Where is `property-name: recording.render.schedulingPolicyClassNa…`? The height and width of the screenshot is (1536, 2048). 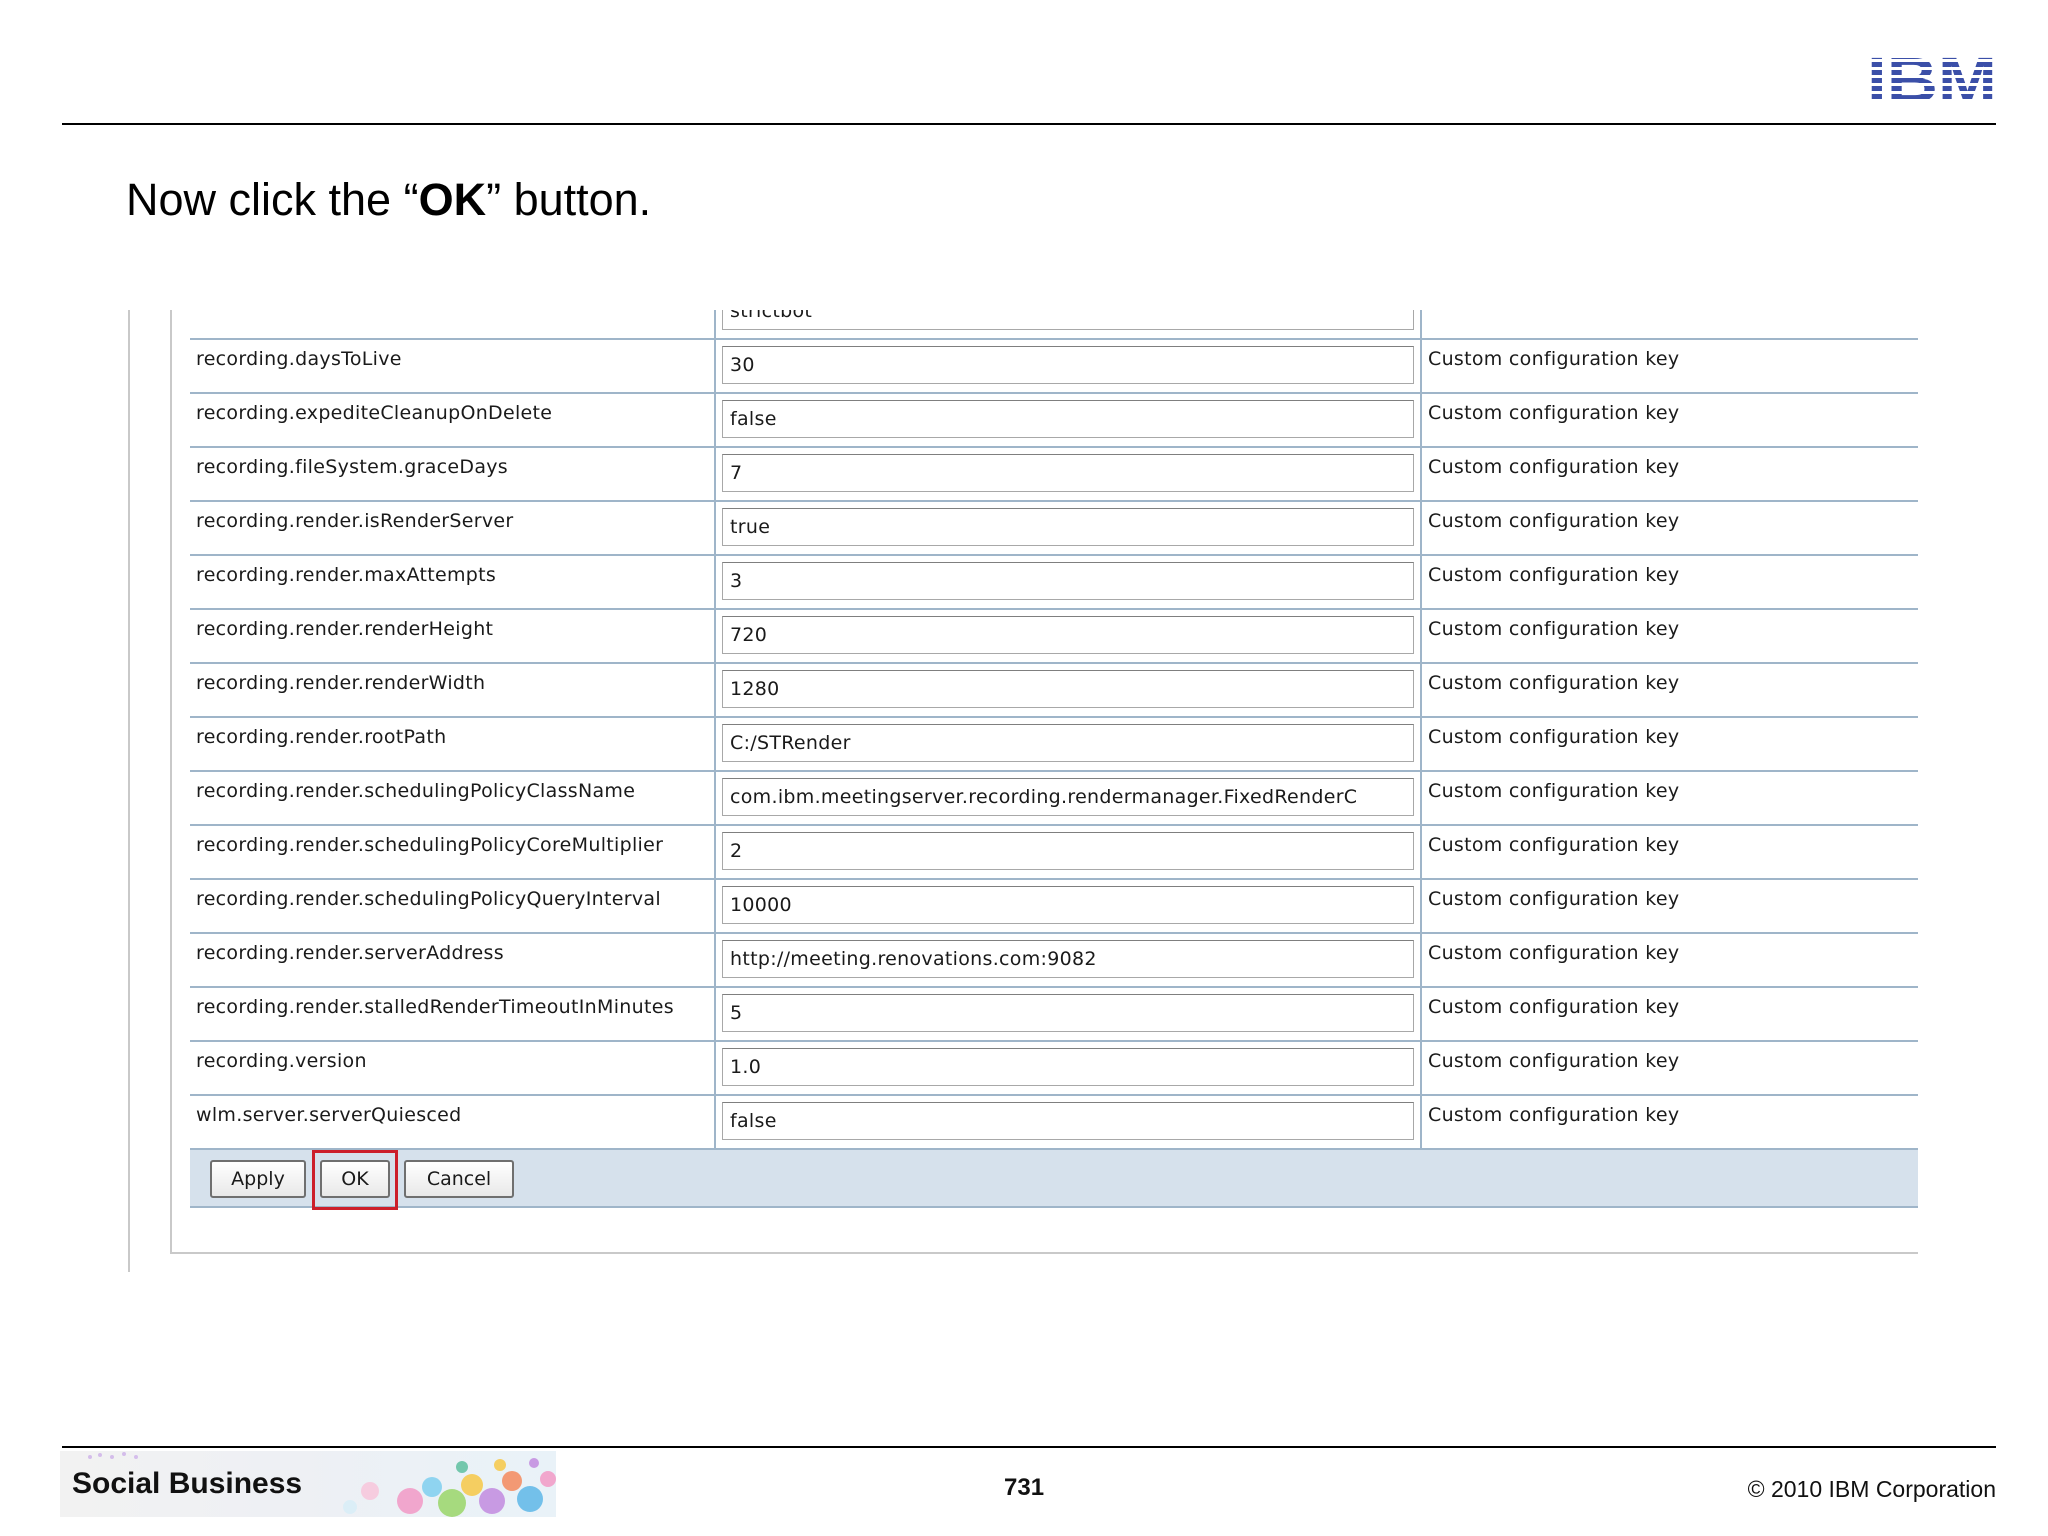 property-name: recording.render.schedulingPolicyClassNa… is located at coordinates (416, 791).